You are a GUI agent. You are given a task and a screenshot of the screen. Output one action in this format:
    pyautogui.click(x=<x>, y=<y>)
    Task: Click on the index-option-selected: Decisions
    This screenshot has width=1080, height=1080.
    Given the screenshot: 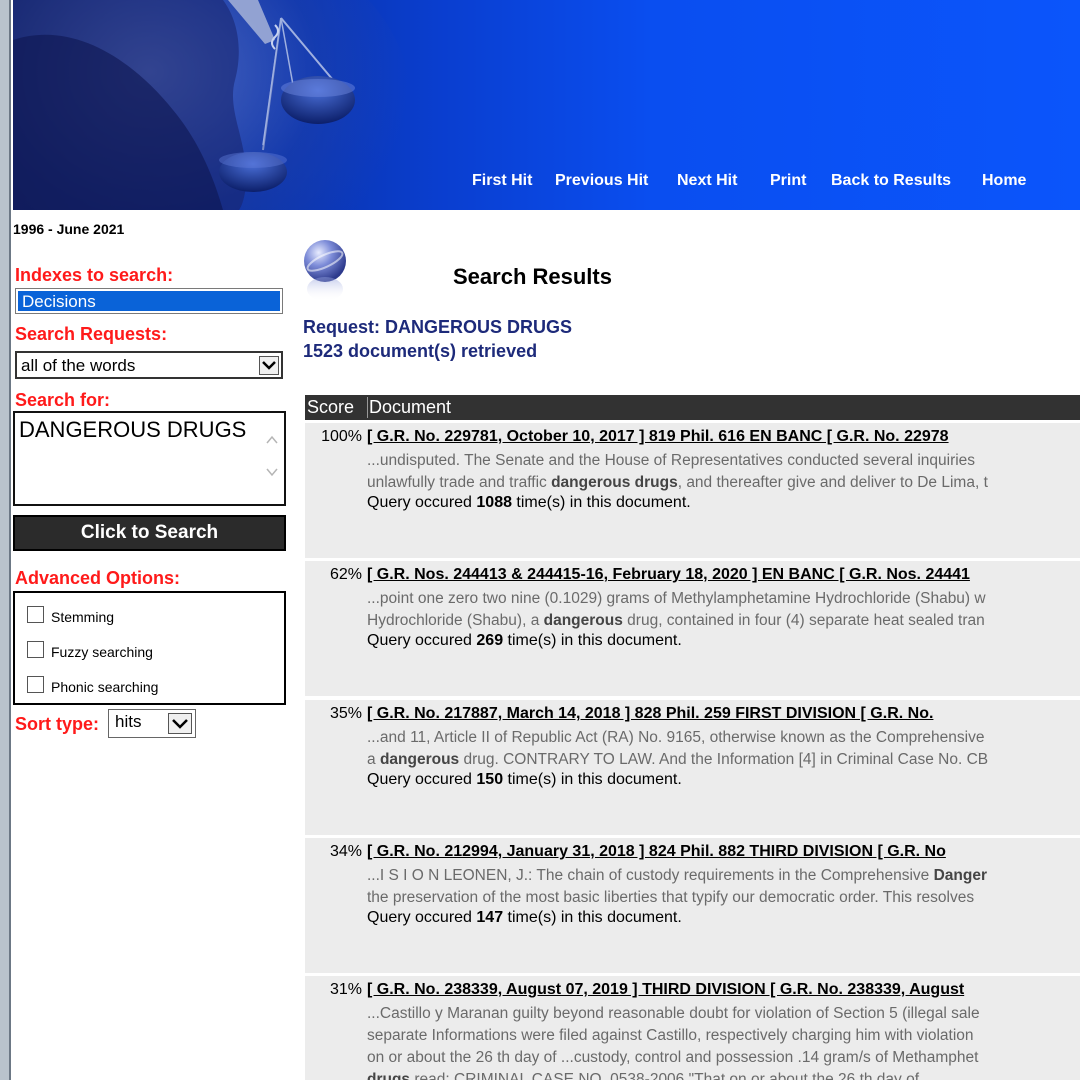 What is the action you would take?
    pyautogui.click(x=149, y=301)
    